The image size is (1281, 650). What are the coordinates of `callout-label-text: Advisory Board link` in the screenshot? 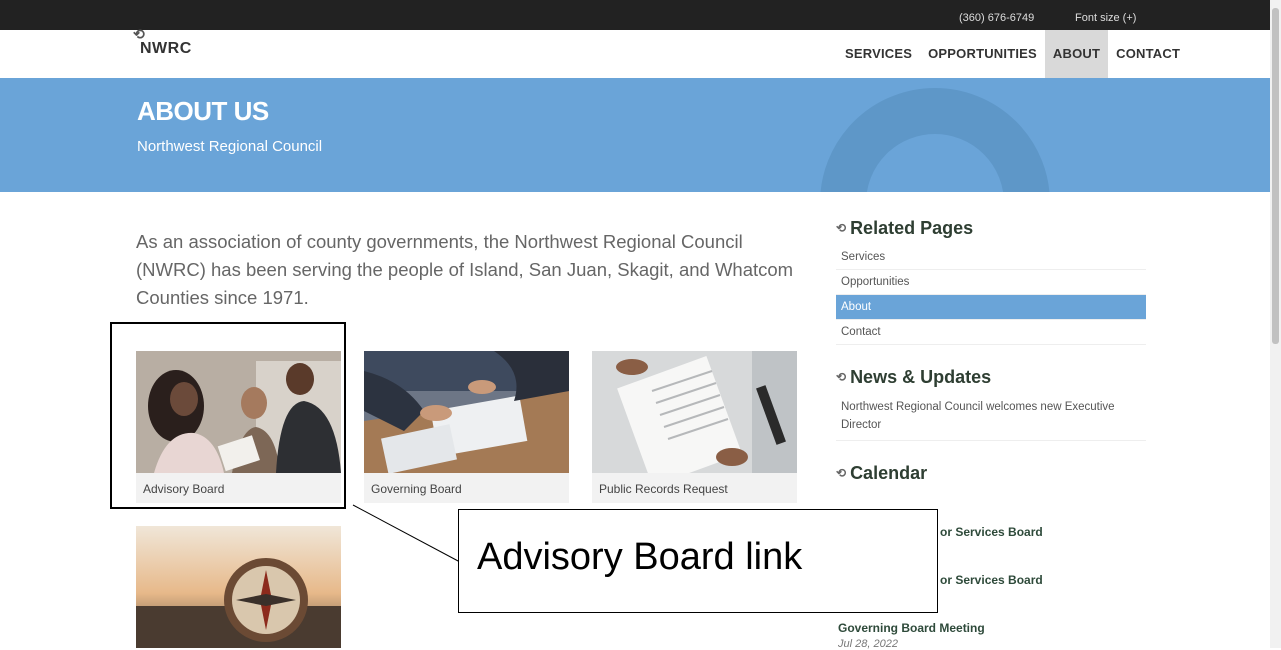 It's located at (640, 557).